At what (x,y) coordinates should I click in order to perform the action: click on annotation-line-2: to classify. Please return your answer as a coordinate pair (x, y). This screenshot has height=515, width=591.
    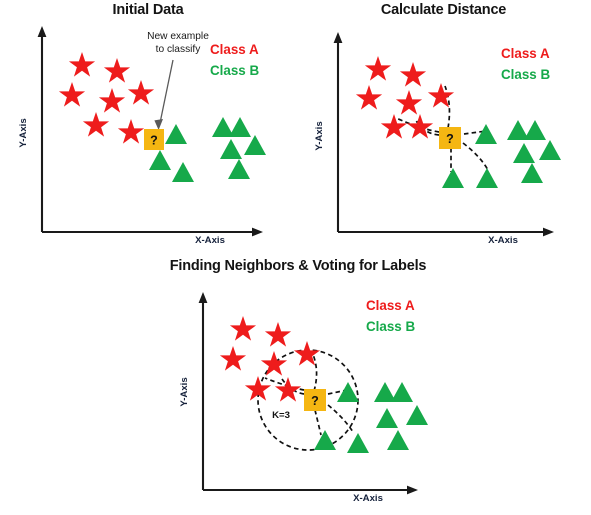
    Looking at the image, I should click on (179, 49).